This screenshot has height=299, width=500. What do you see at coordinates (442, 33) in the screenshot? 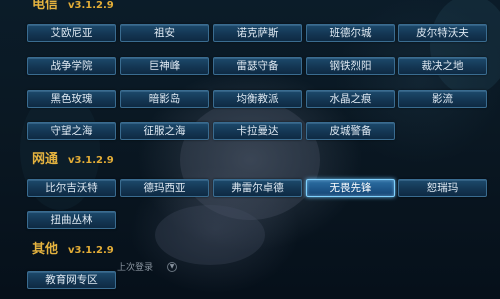
I see `server-button: 皮尔特沃夫` at bounding box center [442, 33].